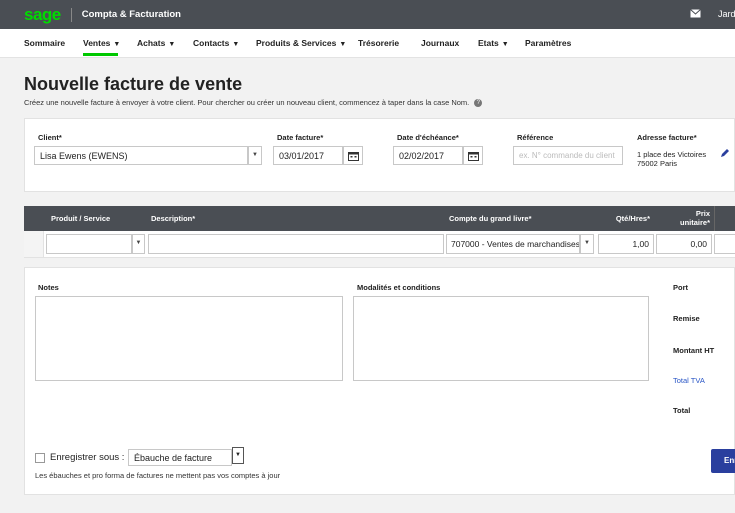 The width and height of the screenshot is (735, 513). What do you see at coordinates (133, 84) in the screenshot?
I see `page-title: Nouvelle facture de vente` at bounding box center [133, 84].